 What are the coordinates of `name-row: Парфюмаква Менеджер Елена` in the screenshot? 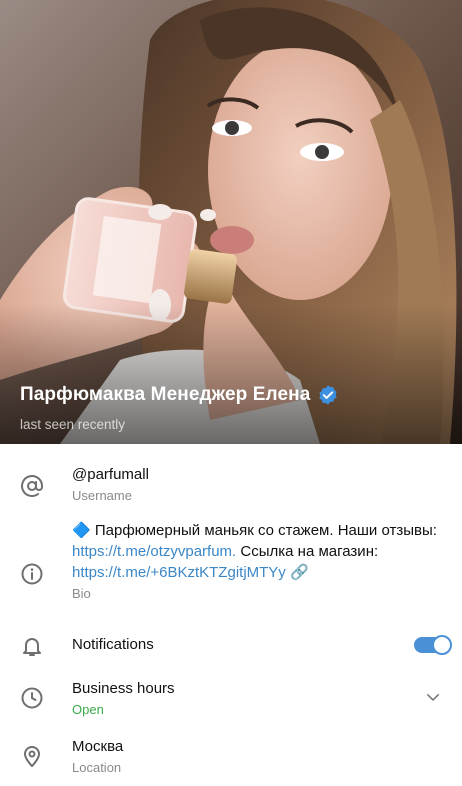 It's located at (179, 395).